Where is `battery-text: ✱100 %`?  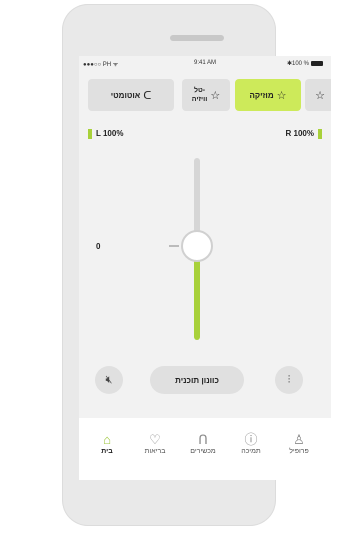
battery-text: ✱100 % is located at coordinates (297, 64).